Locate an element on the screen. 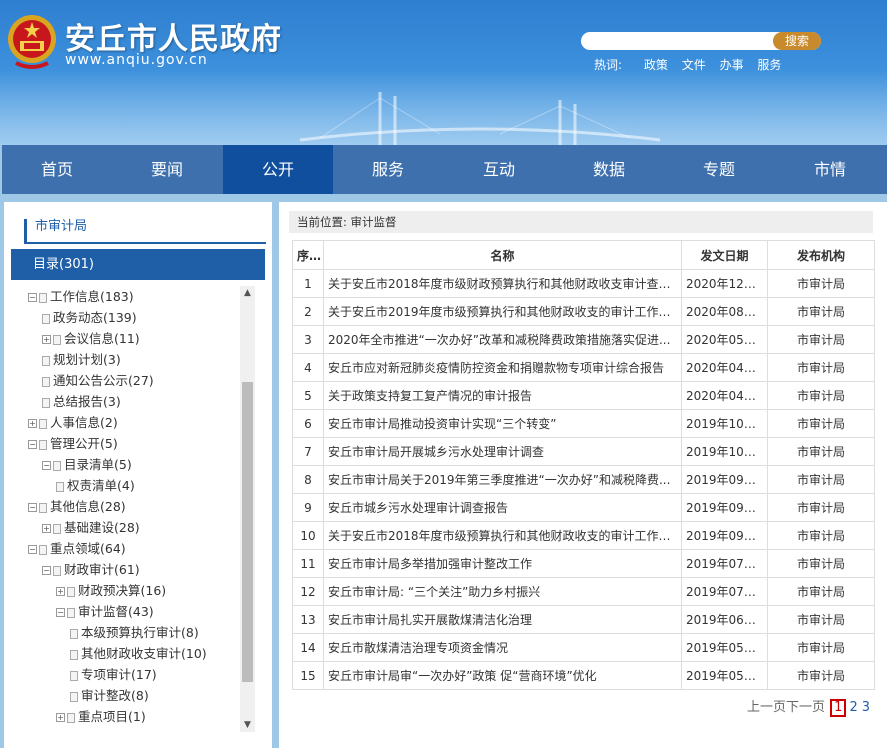 The image size is (887, 748). tree-item: − 其他信息(28) is located at coordinates (77, 506).